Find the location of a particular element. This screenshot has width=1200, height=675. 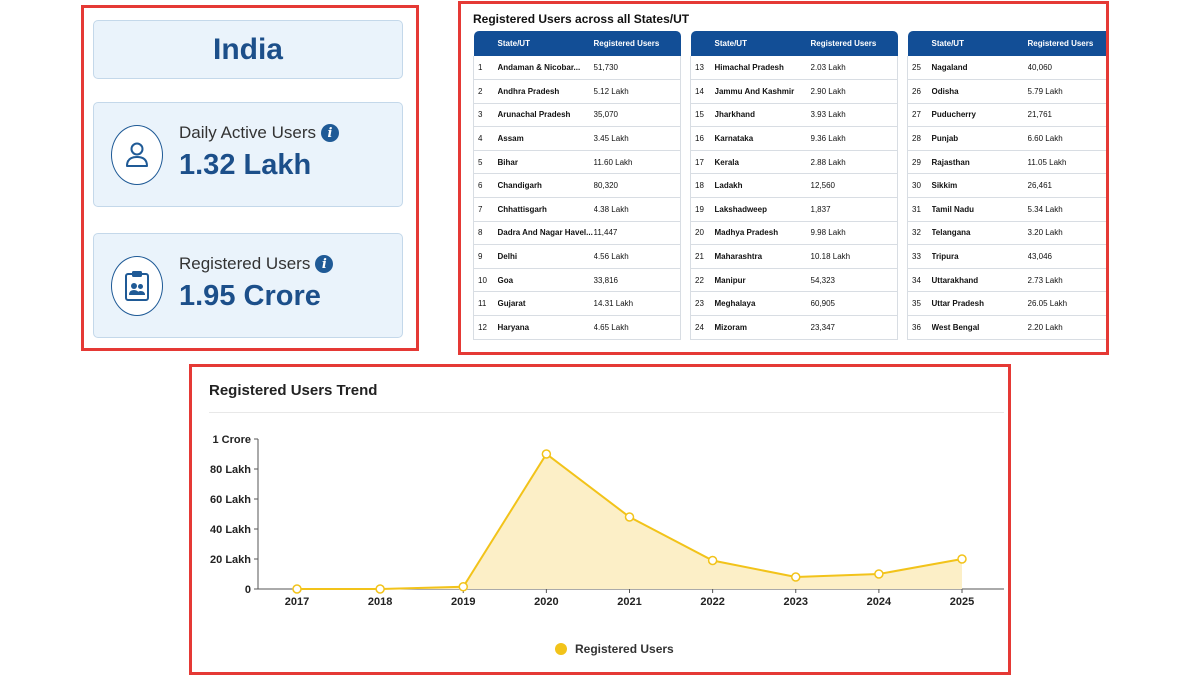

row-number: 26 is located at coordinates (919, 91).